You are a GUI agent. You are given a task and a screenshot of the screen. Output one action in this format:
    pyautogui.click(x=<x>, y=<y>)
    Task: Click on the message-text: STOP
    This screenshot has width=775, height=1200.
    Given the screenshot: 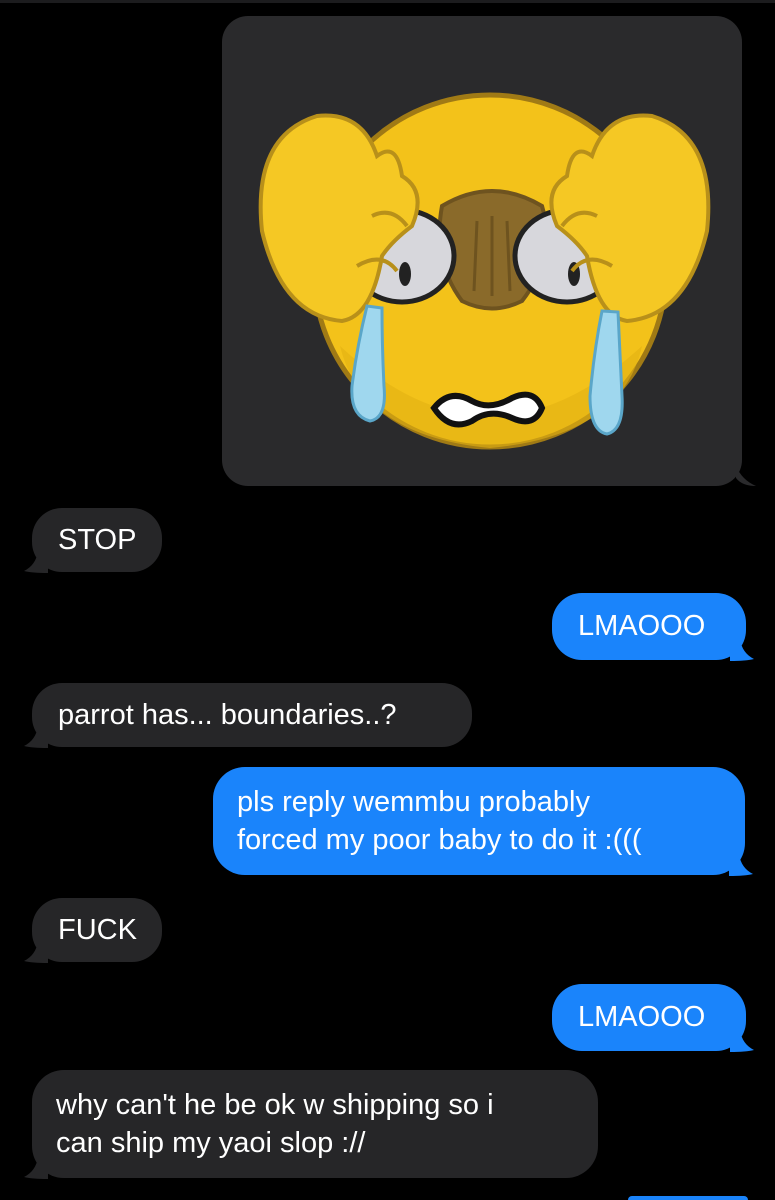 What is the action you would take?
    pyautogui.click(x=97, y=540)
    